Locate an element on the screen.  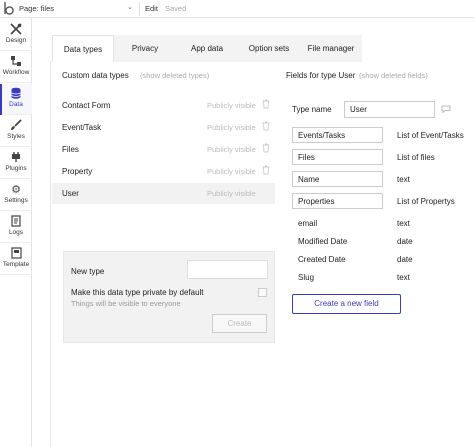
logs-icon is located at coordinates (16, 220).